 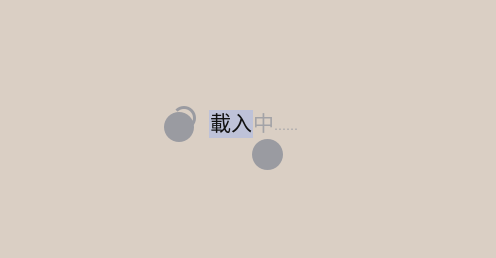 What do you see at coordinates (263, 124) in the screenshot?
I see `loading-text-rest: 中` at bounding box center [263, 124].